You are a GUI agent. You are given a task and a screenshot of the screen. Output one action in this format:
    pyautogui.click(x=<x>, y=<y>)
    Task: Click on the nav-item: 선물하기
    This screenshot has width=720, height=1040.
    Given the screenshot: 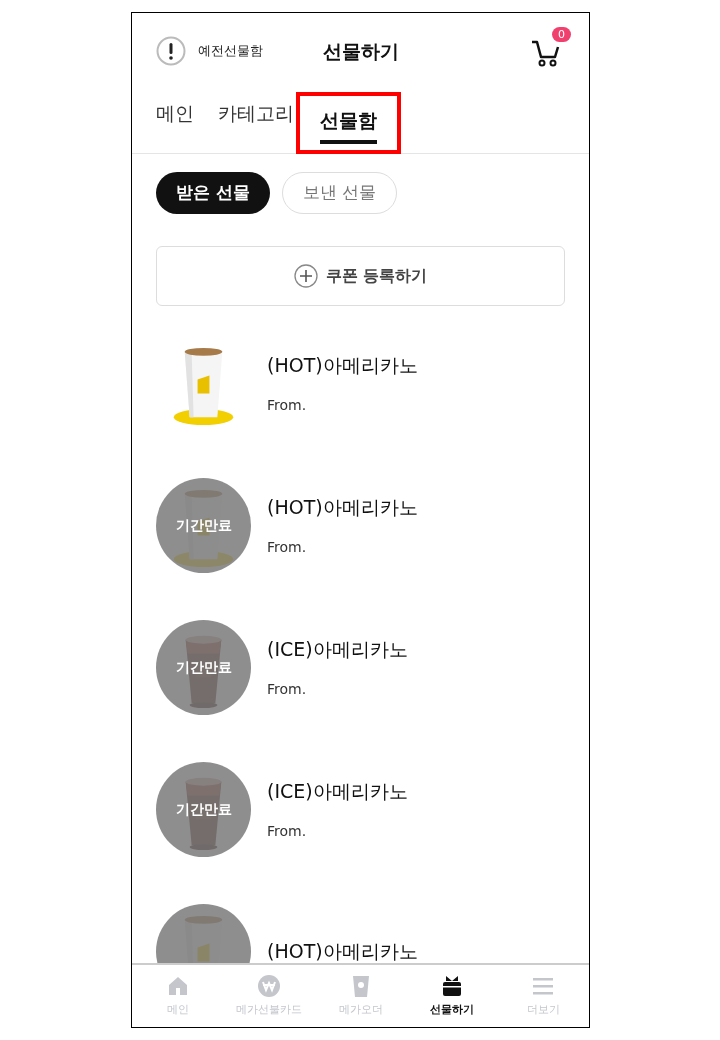 What is the action you would take?
    pyautogui.click(x=452, y=996)
    